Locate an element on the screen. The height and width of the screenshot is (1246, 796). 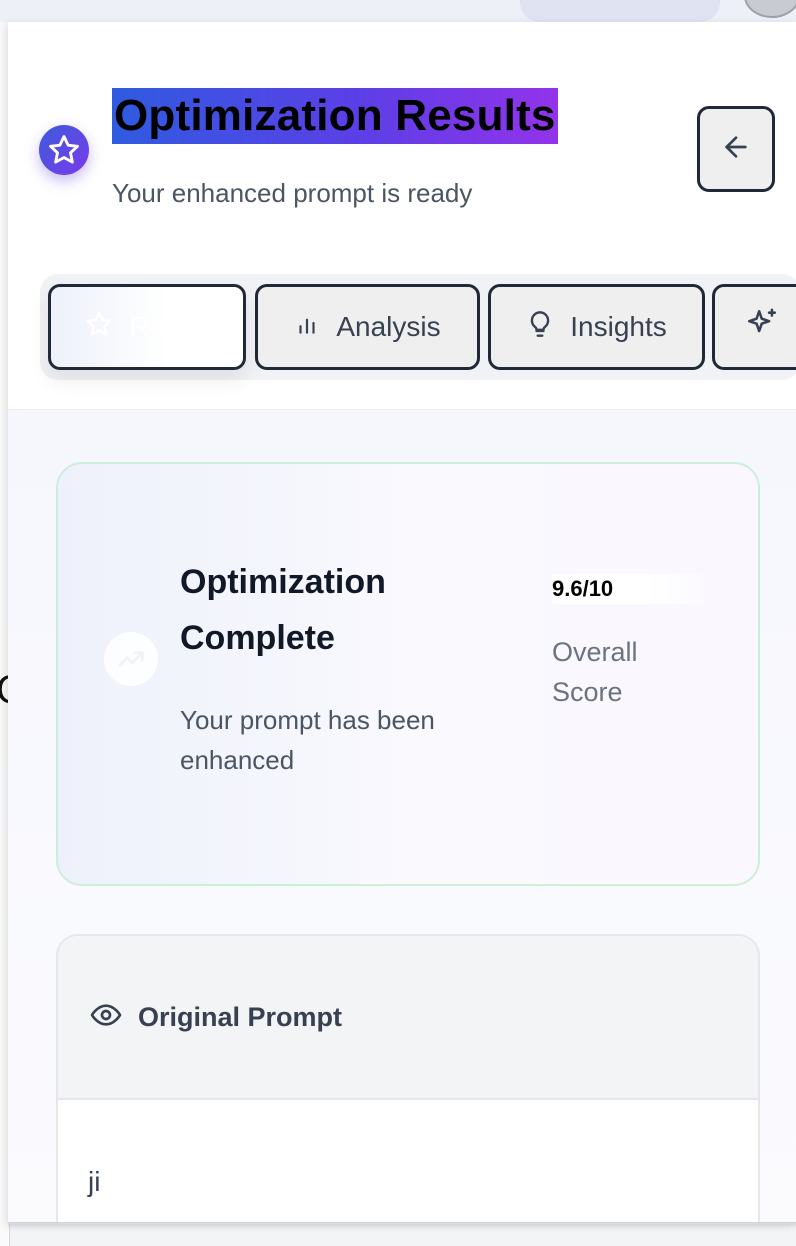
tab-result: Result is located at coordinates (147, 327).